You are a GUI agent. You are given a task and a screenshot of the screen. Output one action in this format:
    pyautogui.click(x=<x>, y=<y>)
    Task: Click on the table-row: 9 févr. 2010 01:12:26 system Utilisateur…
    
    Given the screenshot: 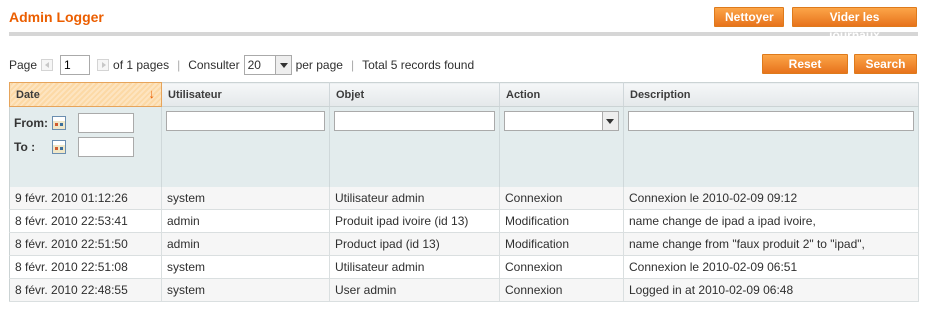 What is the action you would take?
    pyautogui.click(x=464, y=198)
    